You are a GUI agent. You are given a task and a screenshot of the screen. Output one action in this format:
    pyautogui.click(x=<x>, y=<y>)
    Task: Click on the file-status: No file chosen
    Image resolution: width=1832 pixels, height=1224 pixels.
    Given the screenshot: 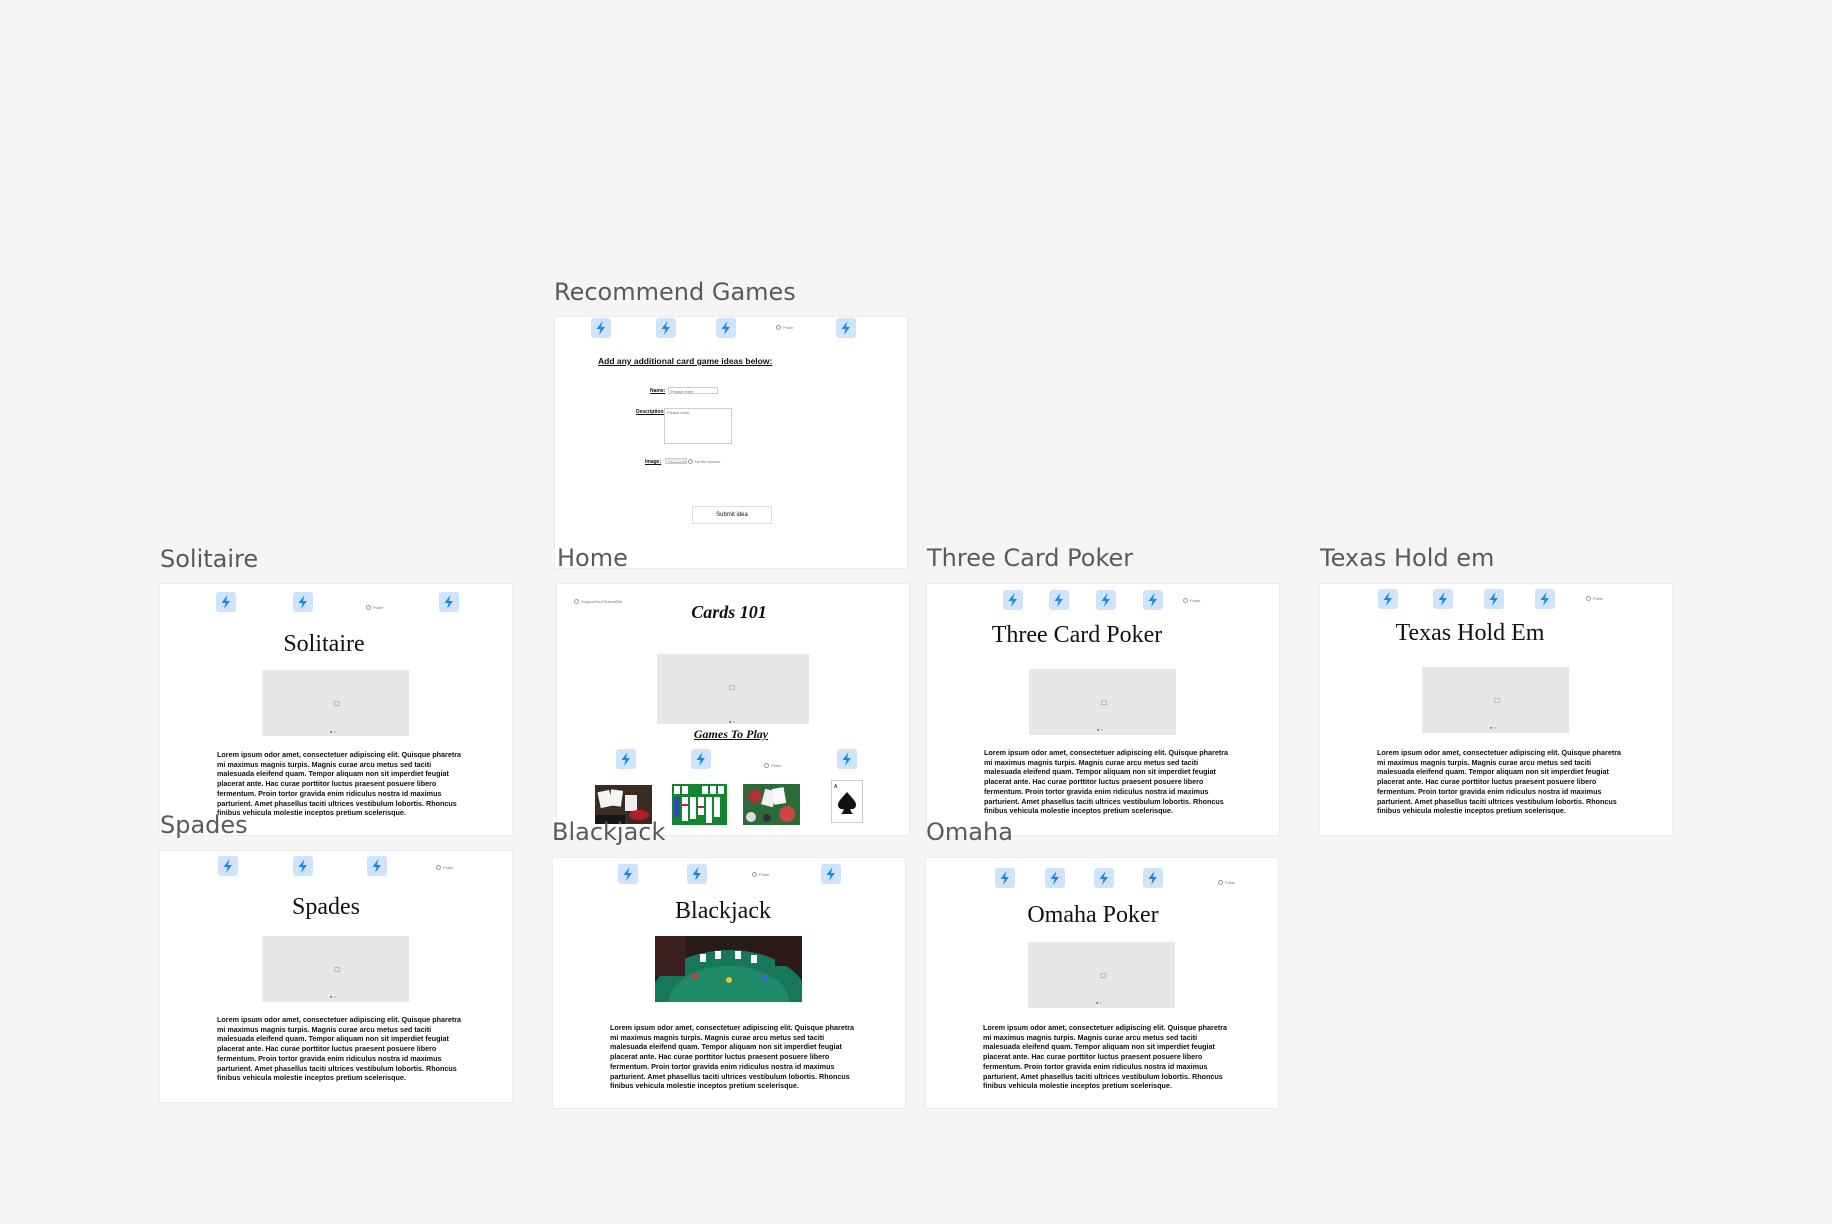 What is the action you would take?
    pyautogui.click(x=704, y=461)
    